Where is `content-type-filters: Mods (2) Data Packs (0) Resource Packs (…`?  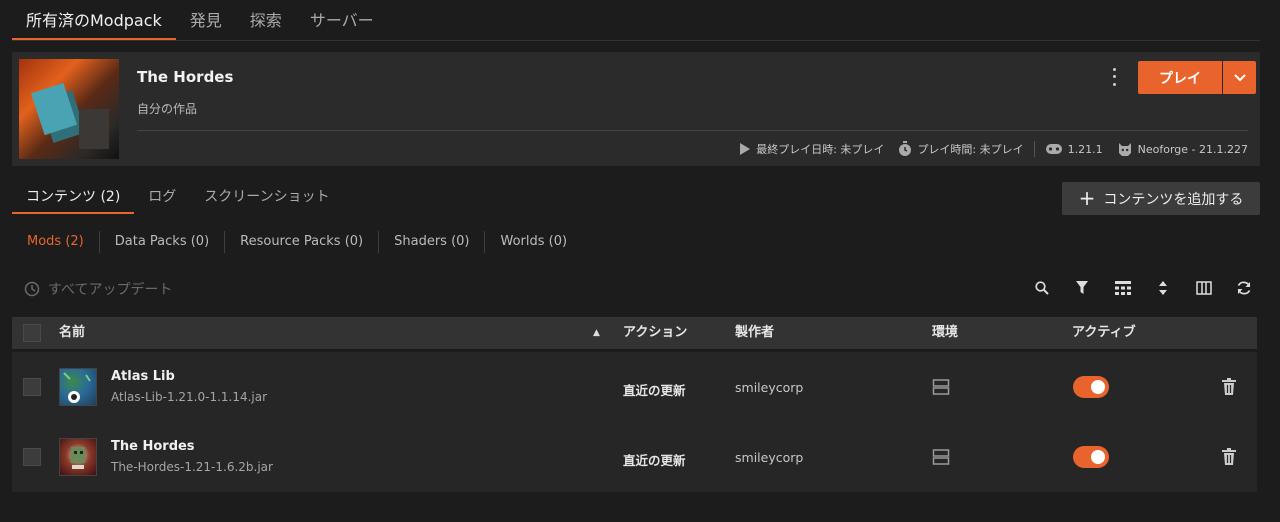 content-type-filters: Mods (2) Data Packs (0) Resource Packs (… is located at coordinates (297, 242).